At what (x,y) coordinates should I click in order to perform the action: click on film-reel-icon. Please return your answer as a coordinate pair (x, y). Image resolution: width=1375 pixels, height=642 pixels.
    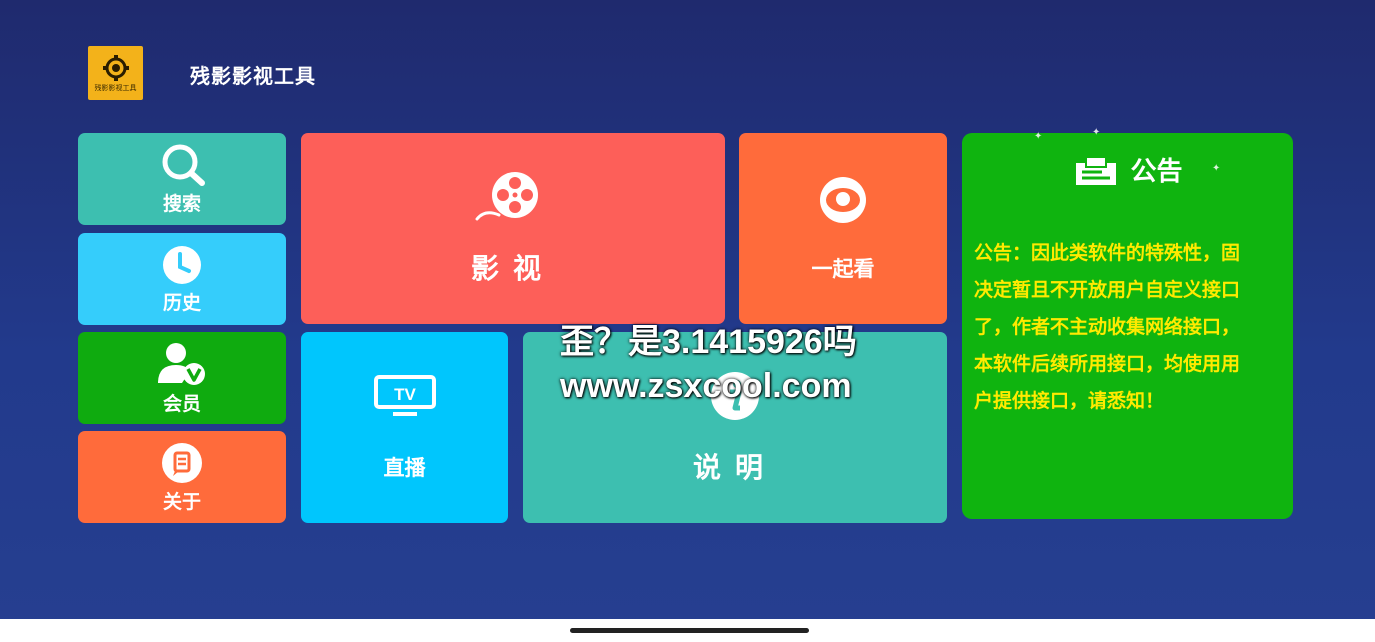
    Looking at the image, I should click on (506, 195).